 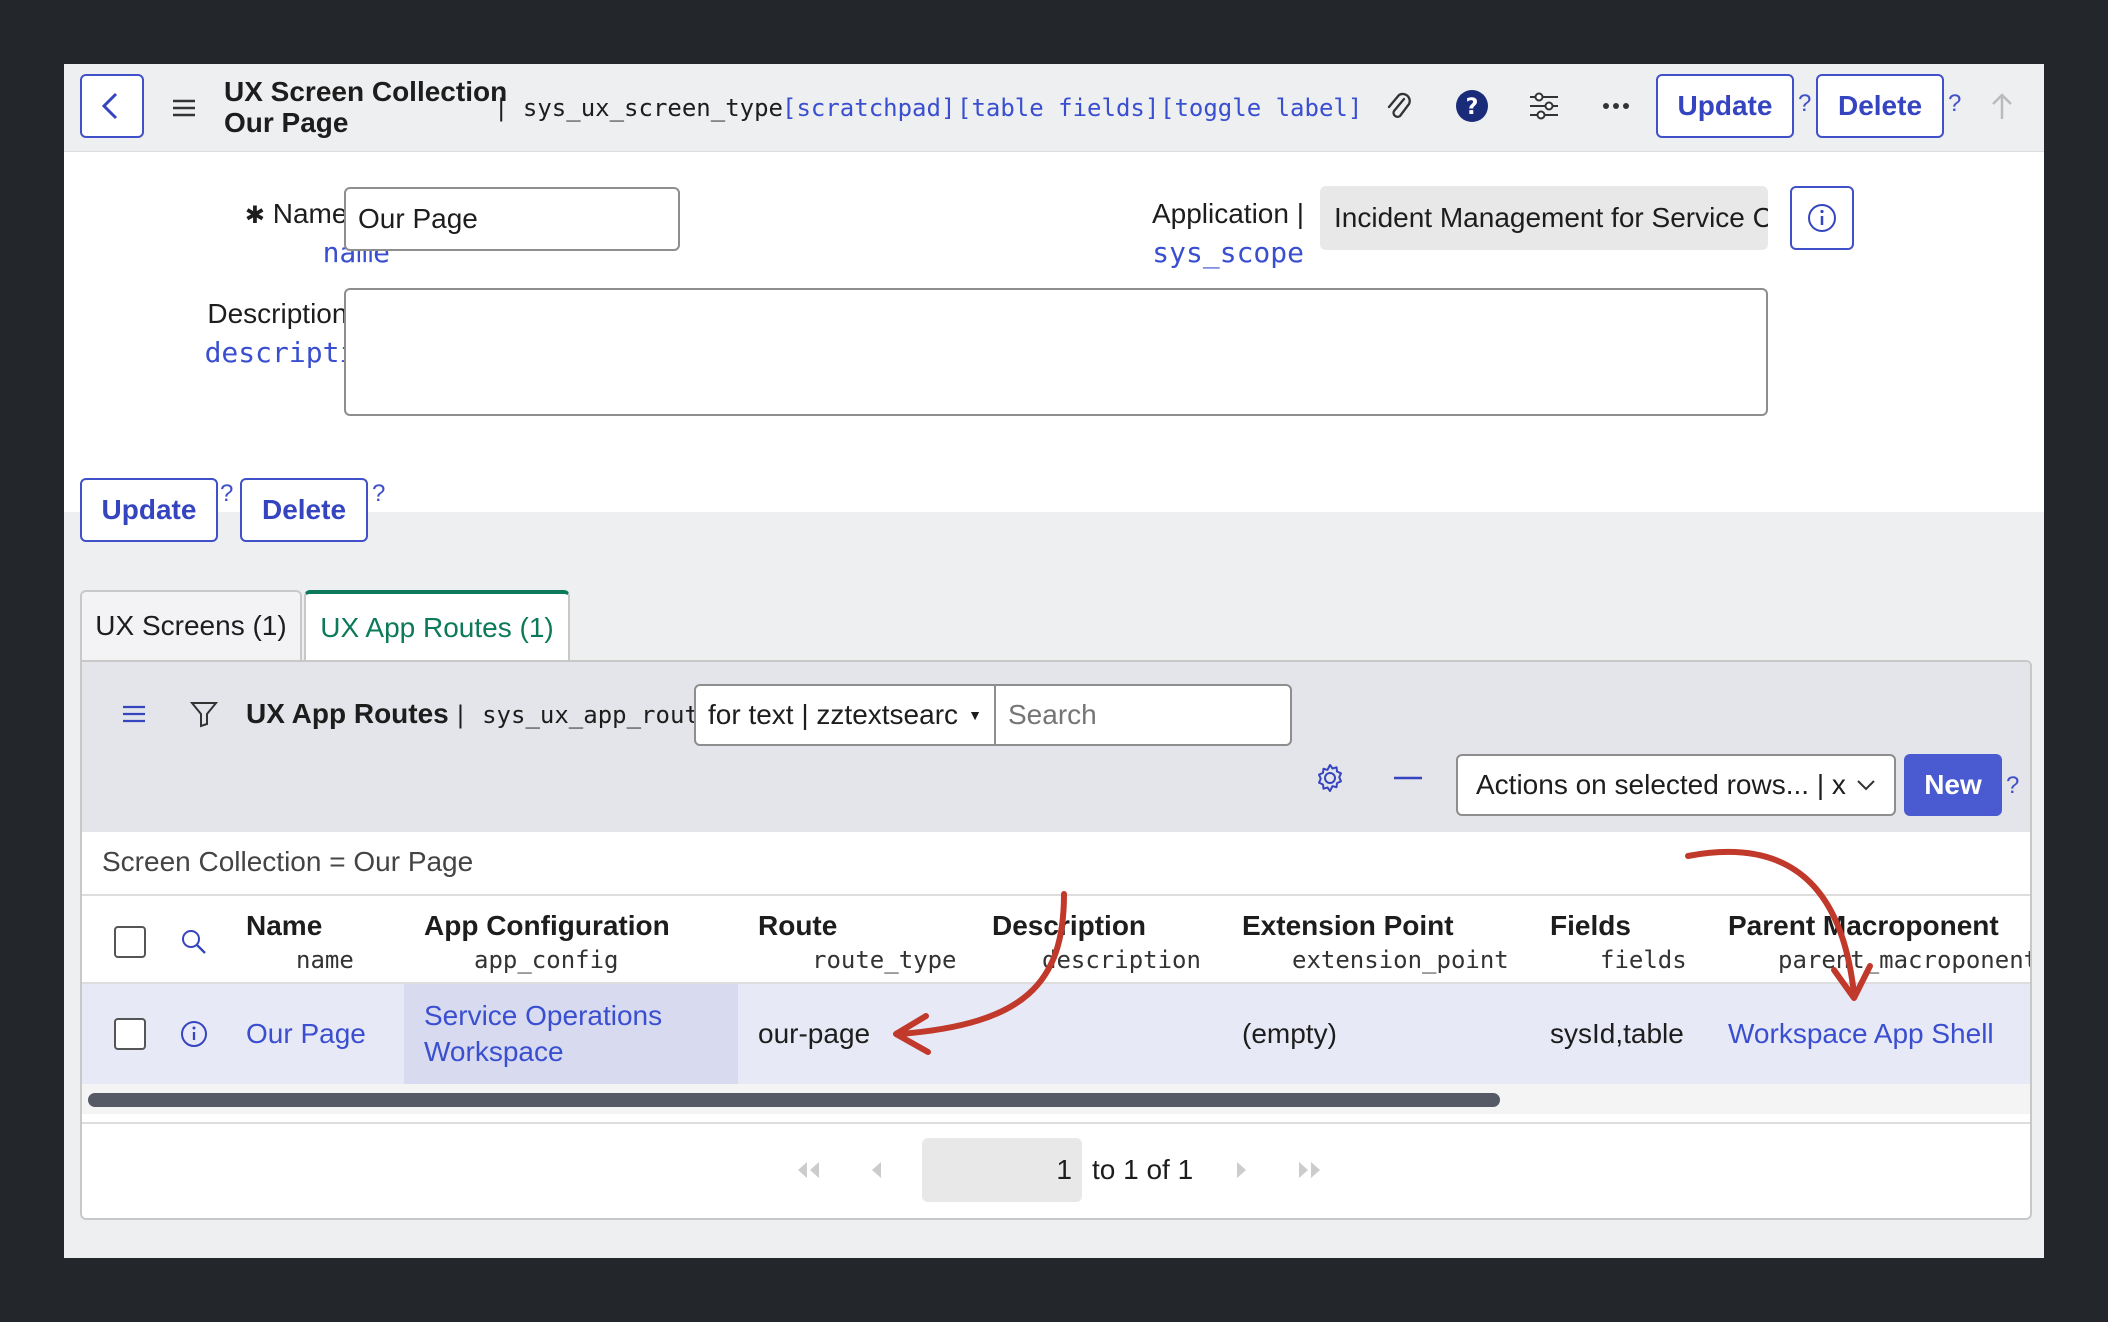 I want to click on annotation-arrow-to-route, so click(x=982, y=964).